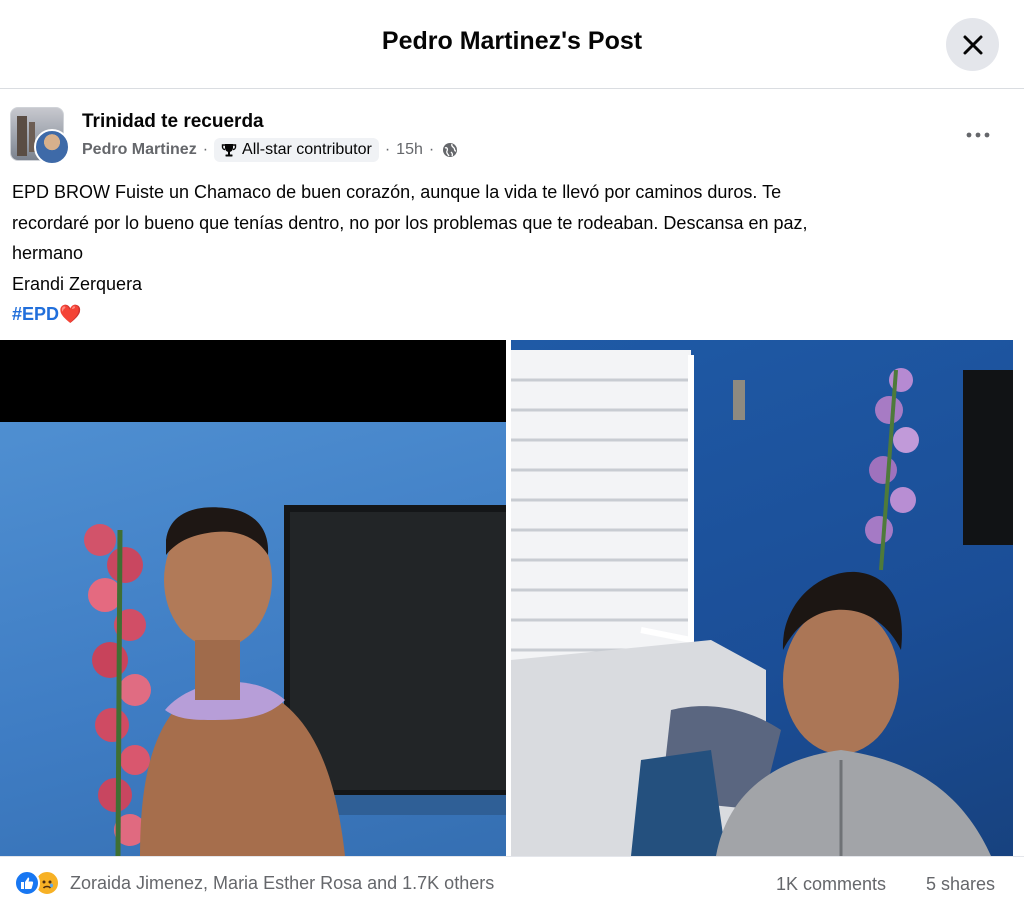  What do you see at coordinates (47, 884) in the screenshot?
I see `sad-face-icon` at bounding box center [47, 884].